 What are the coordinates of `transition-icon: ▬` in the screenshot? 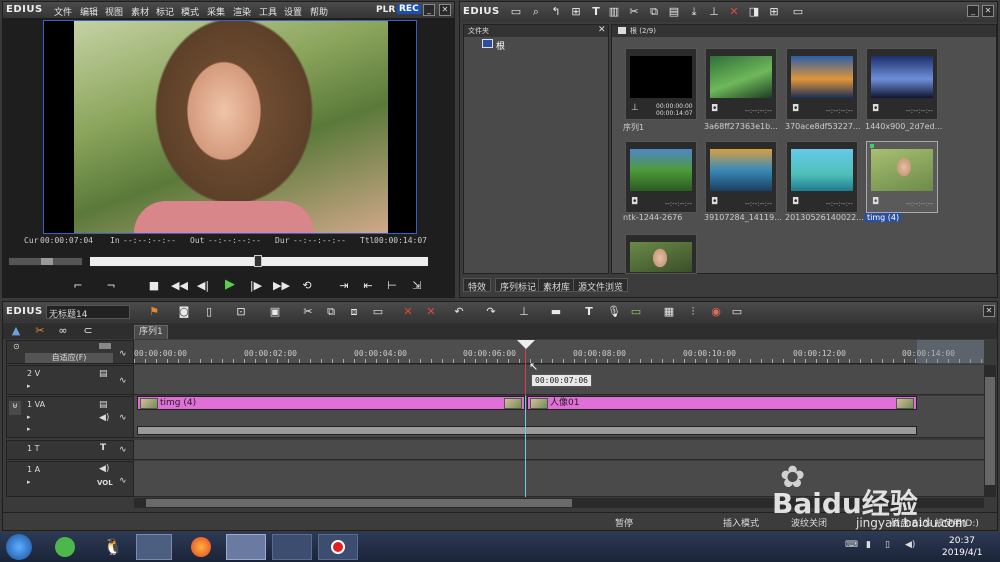 It's located at (556, 312).